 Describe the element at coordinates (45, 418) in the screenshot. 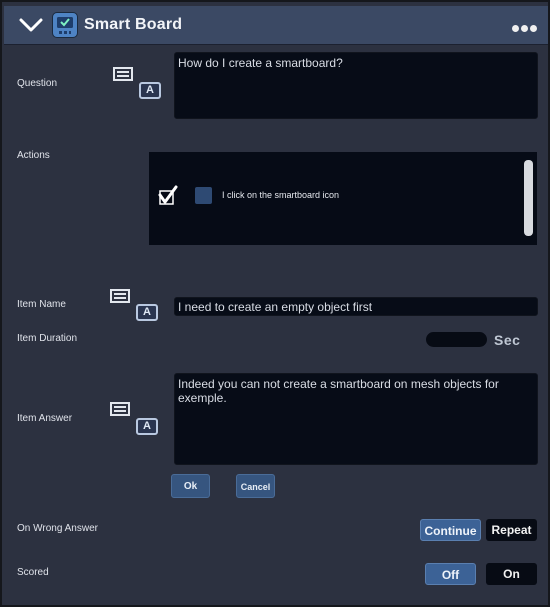

I see `item-answer-label: Item Answer` at that location.